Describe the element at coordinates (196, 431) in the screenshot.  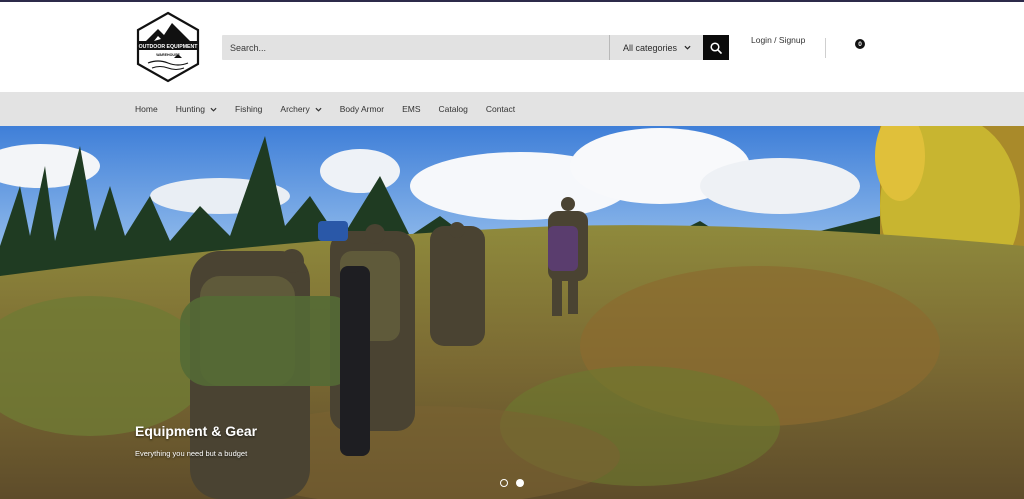
I see `hero-title: Equipment & Gear` at that location.